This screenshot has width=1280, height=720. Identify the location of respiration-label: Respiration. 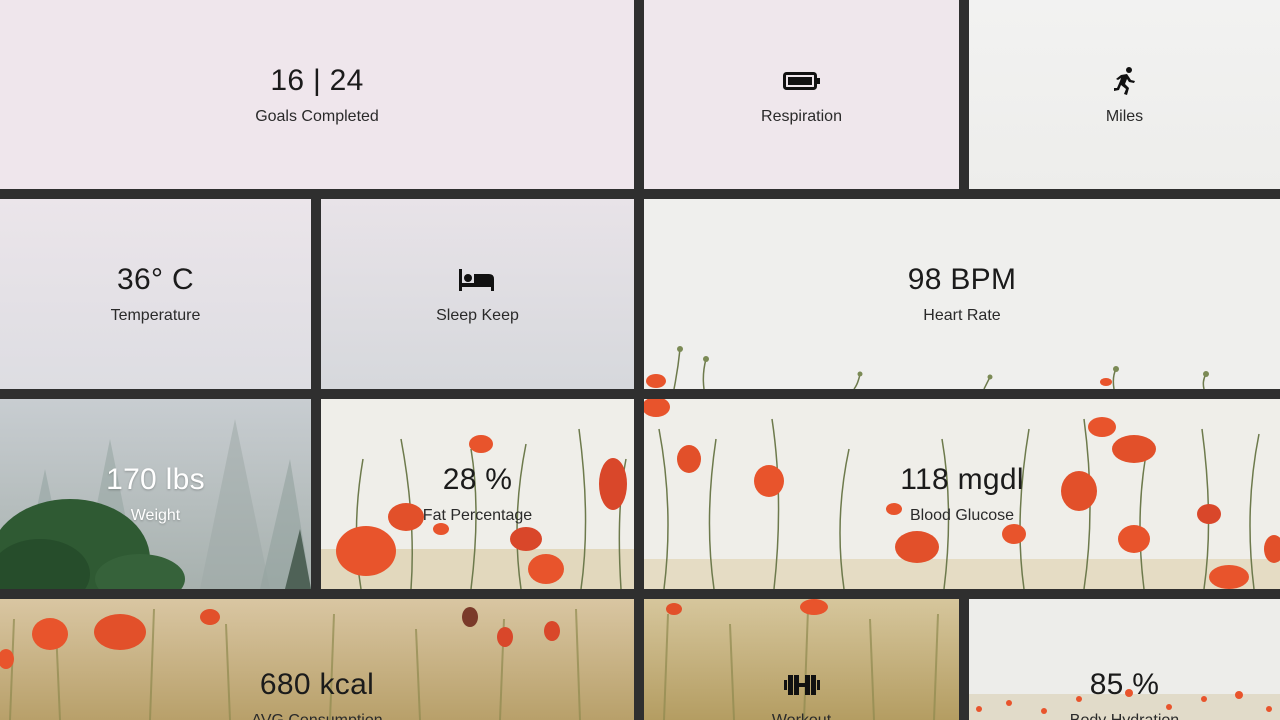
(801, 116).